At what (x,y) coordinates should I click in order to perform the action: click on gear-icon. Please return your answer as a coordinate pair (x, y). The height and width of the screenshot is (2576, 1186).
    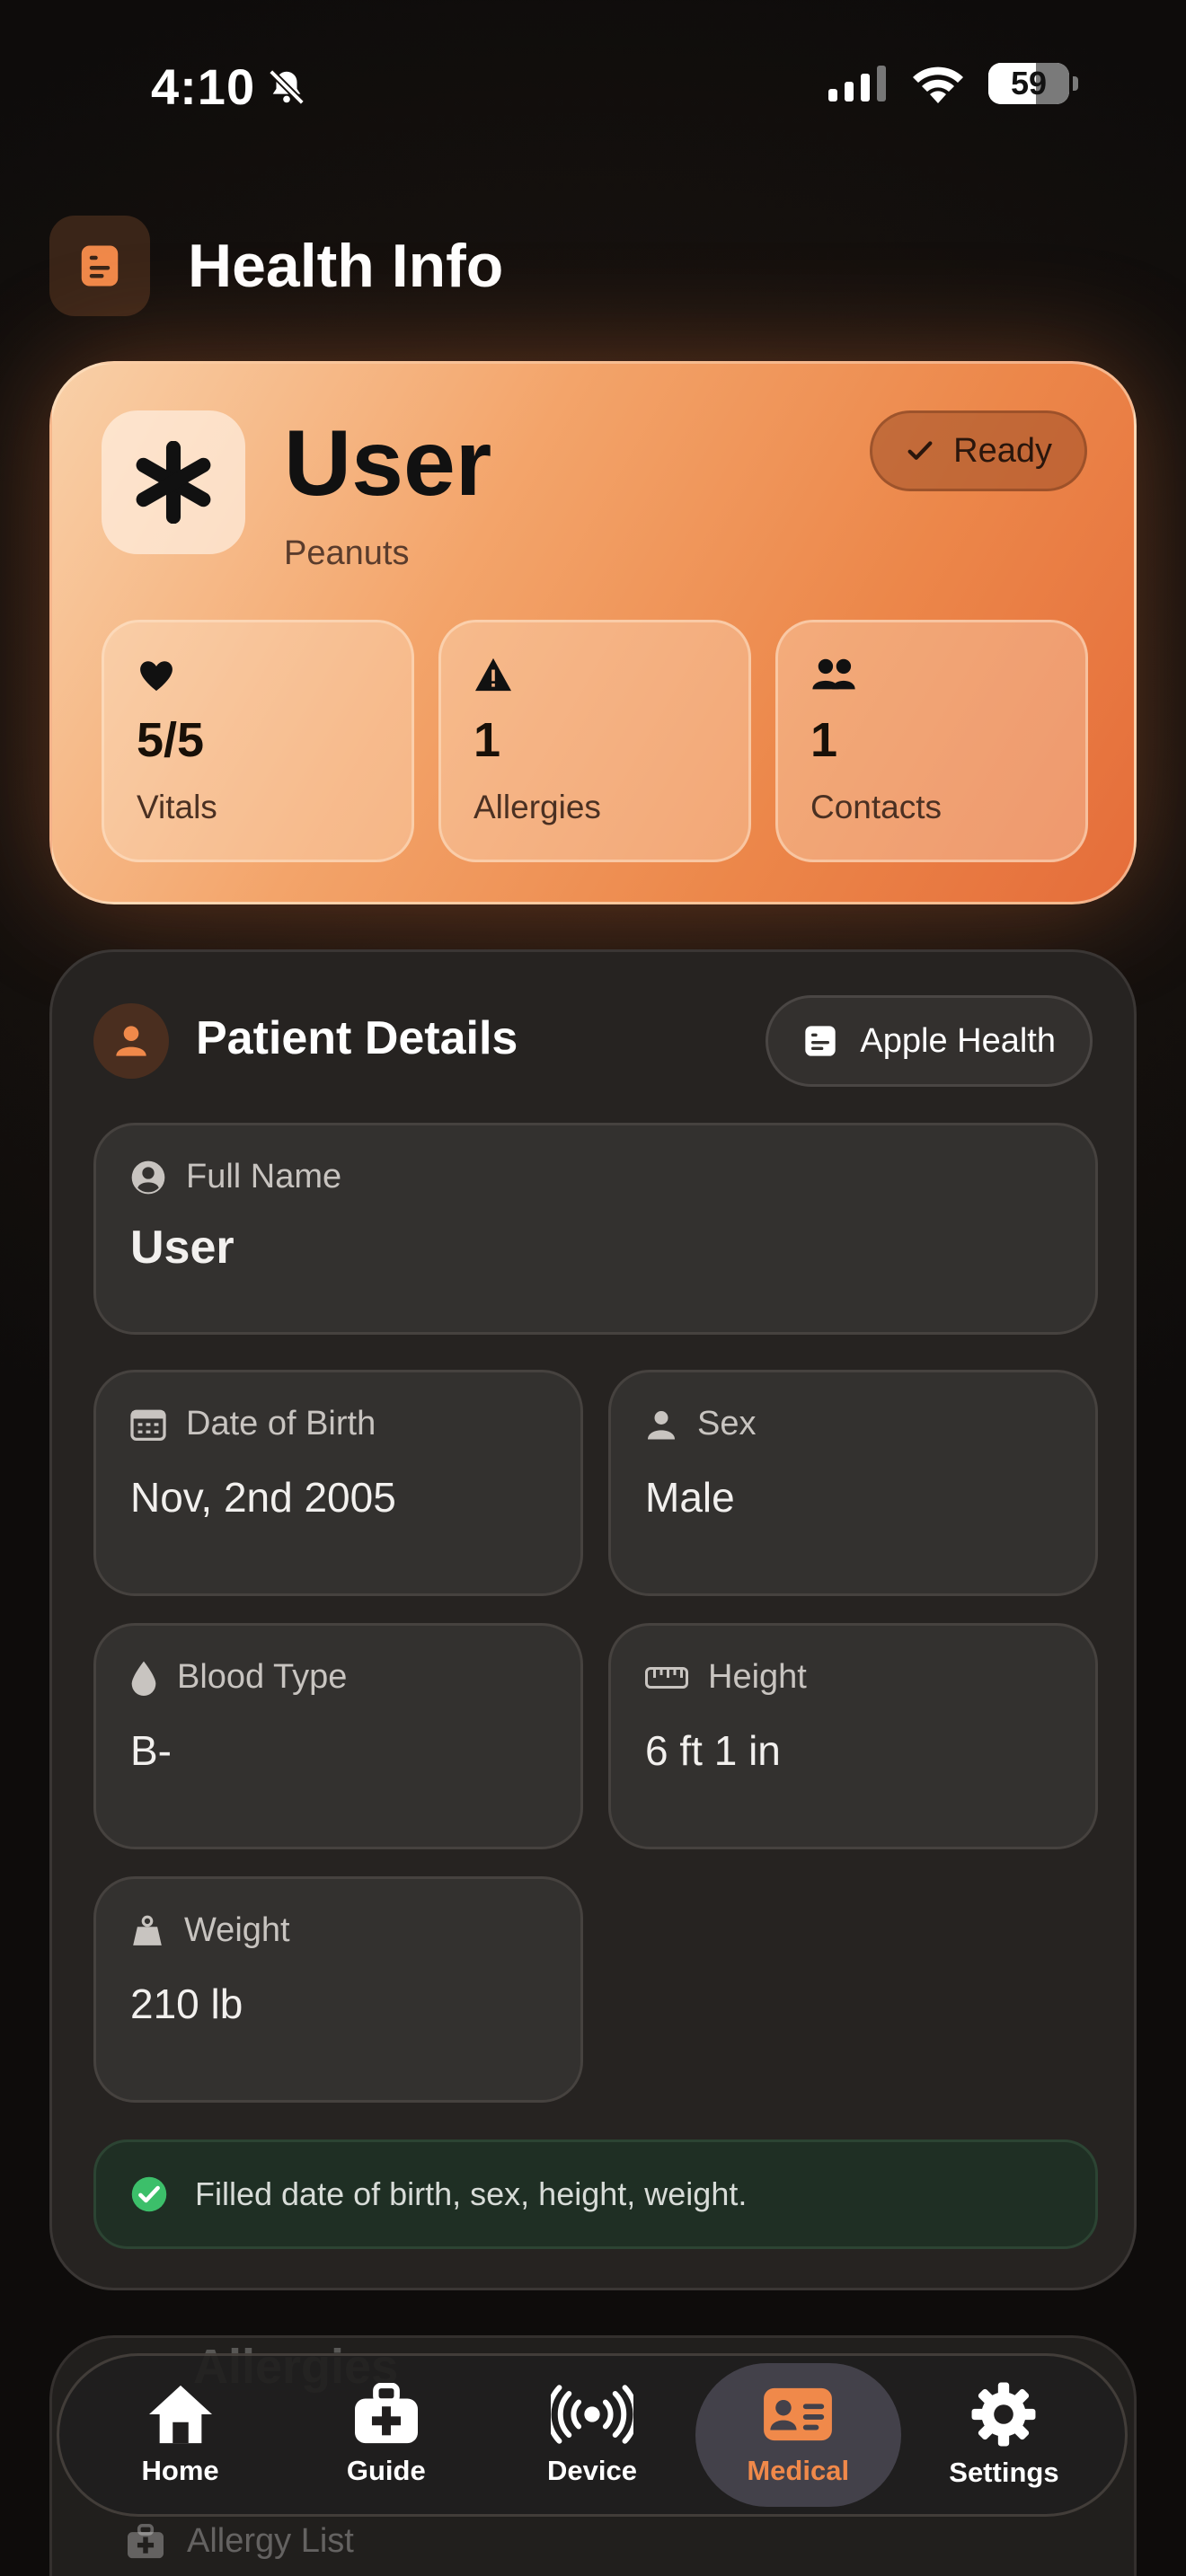
    Looking at the image, I should click on (1003, 2414).